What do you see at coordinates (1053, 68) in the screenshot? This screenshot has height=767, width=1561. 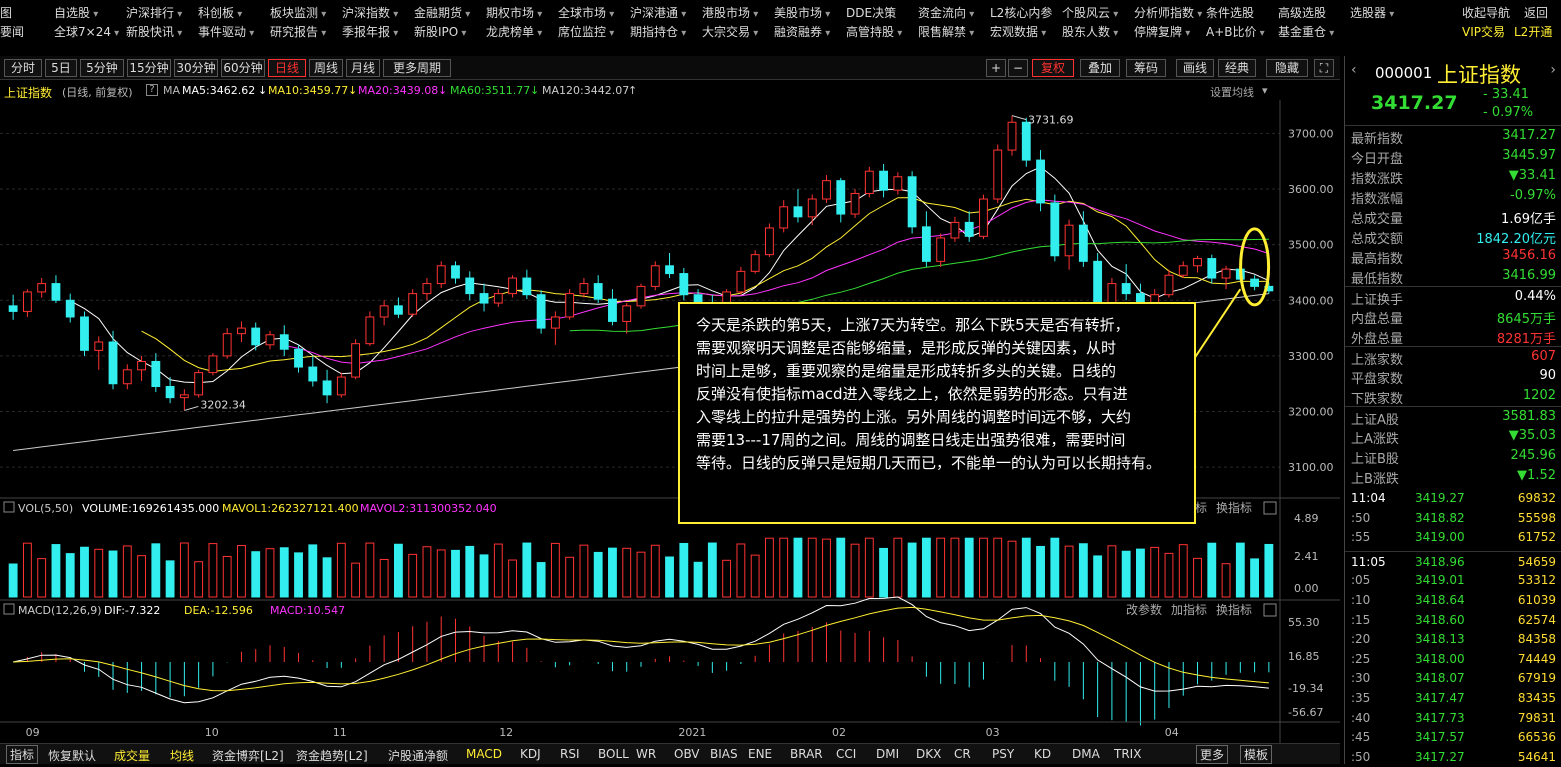 I see `toolbar-button: 复权` at bounding box center [1053, 68].